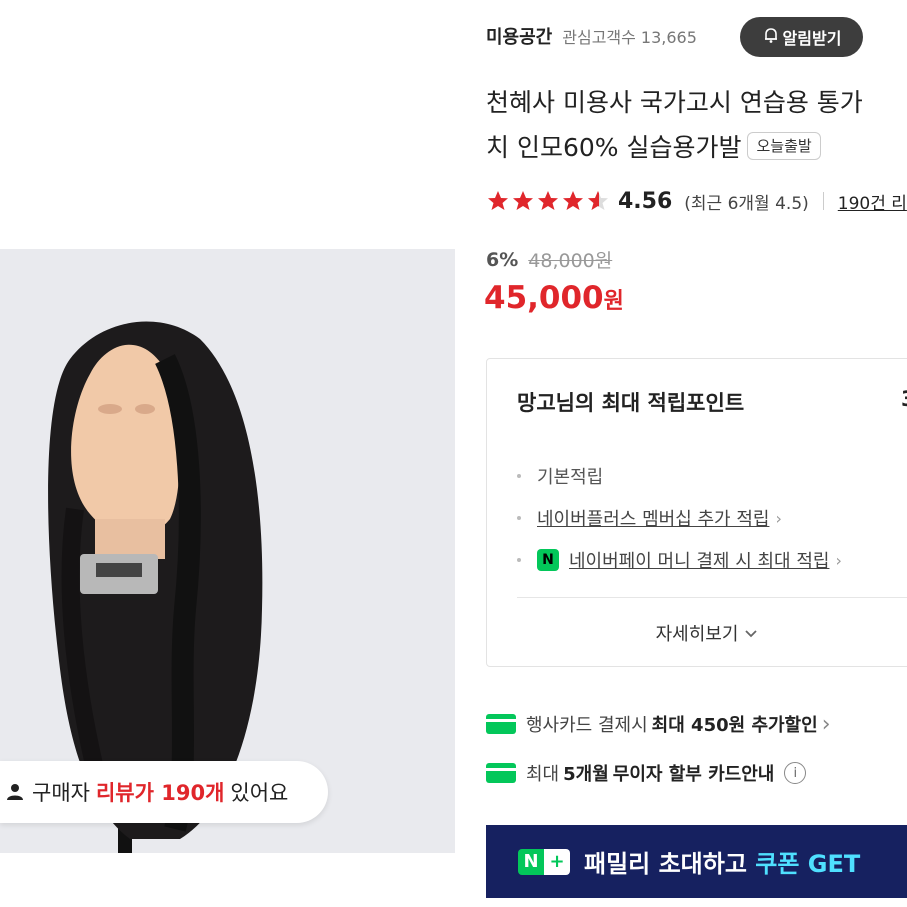  What do you see at coordinates (812, 38) in the screenshot?
I see `alarm-label: 알림받기` at bounding box center [812, 38].